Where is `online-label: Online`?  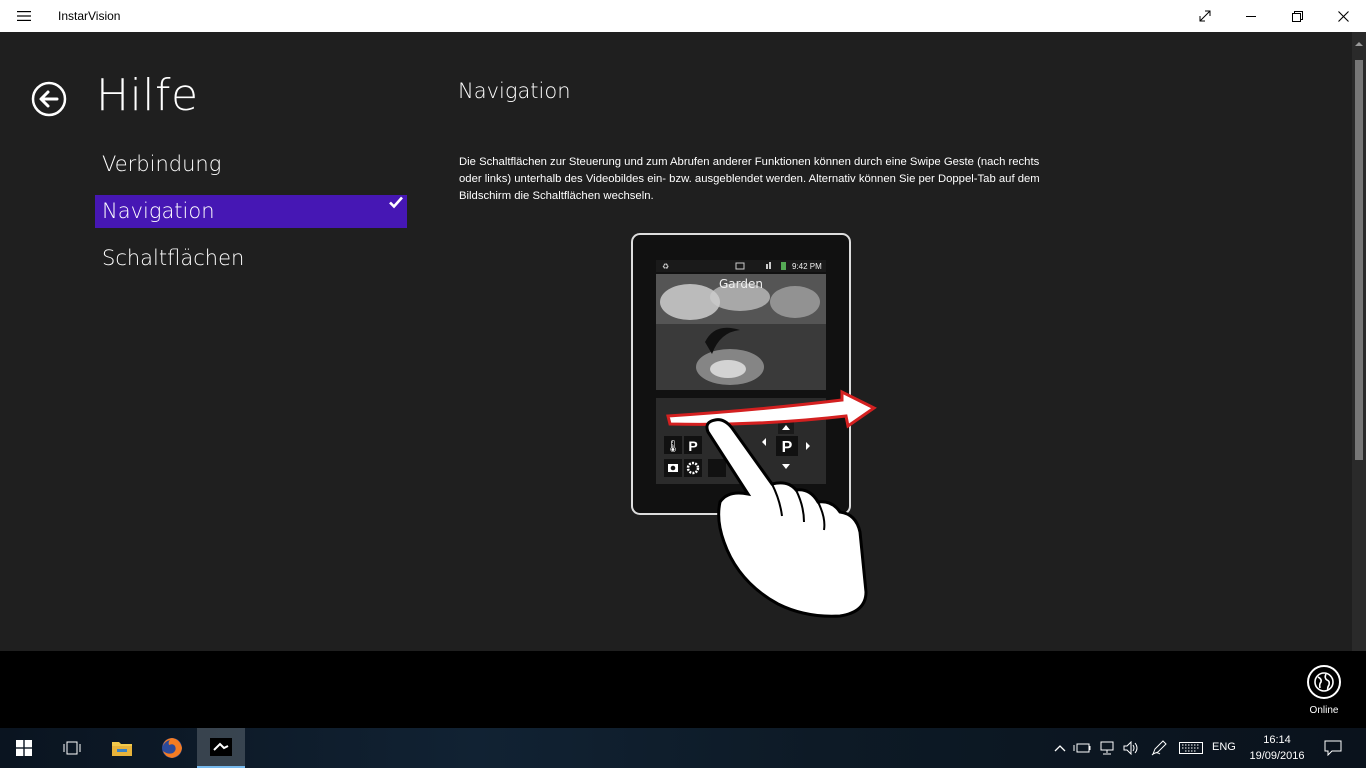
online-label: Online is located at coordinates (1324, 710).